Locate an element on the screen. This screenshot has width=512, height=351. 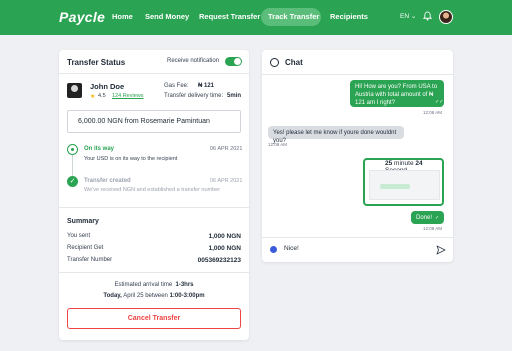
timeline-step-desc: Your USD is on its way to the recipient is located at coordinates (131, 159).